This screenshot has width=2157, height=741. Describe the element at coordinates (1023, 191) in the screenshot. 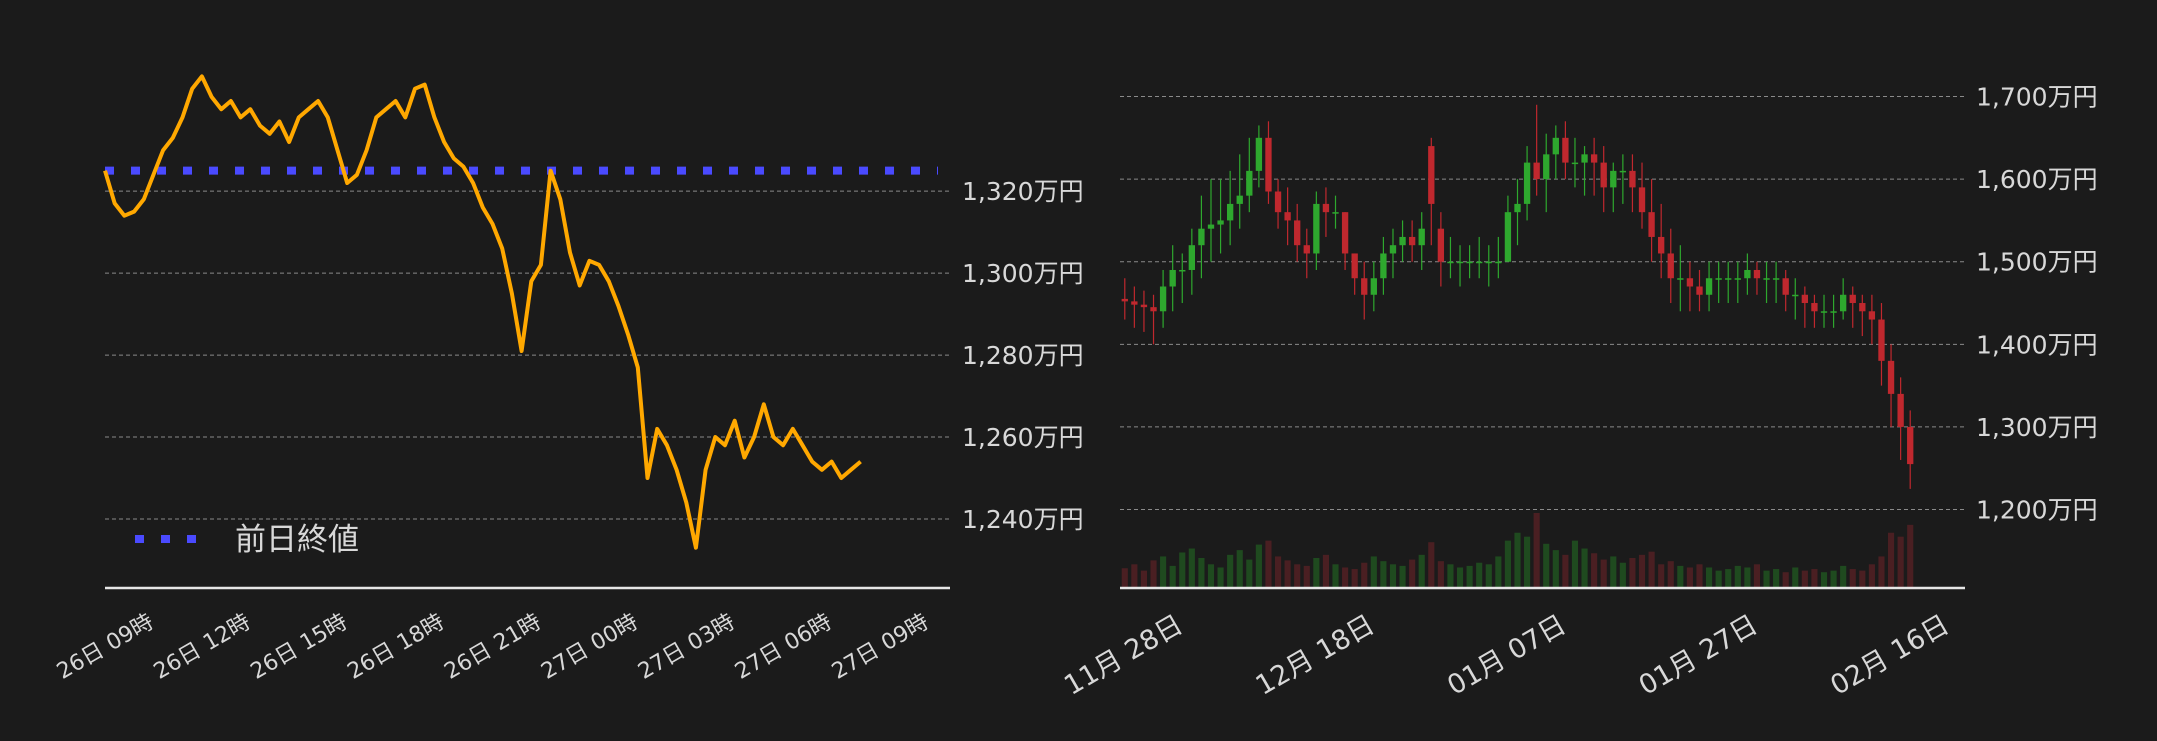

I see `left-y-tick-label: 1,320万円` at that location.